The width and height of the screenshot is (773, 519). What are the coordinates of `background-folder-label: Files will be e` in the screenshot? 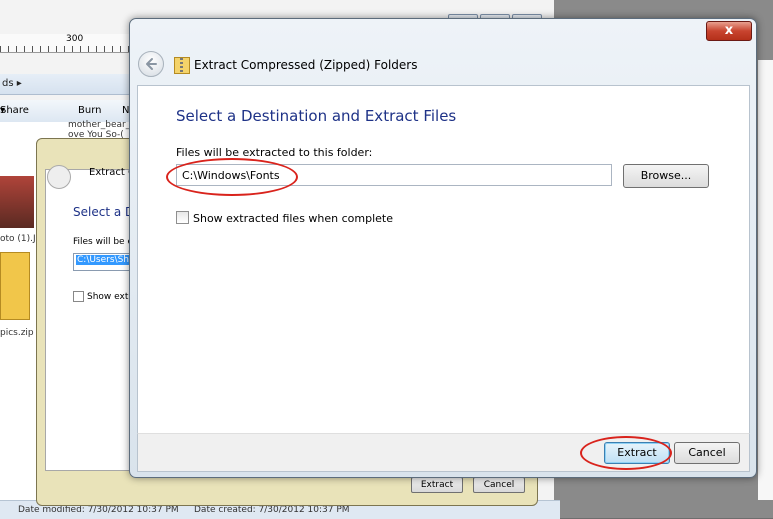 It's located at (103, 242).